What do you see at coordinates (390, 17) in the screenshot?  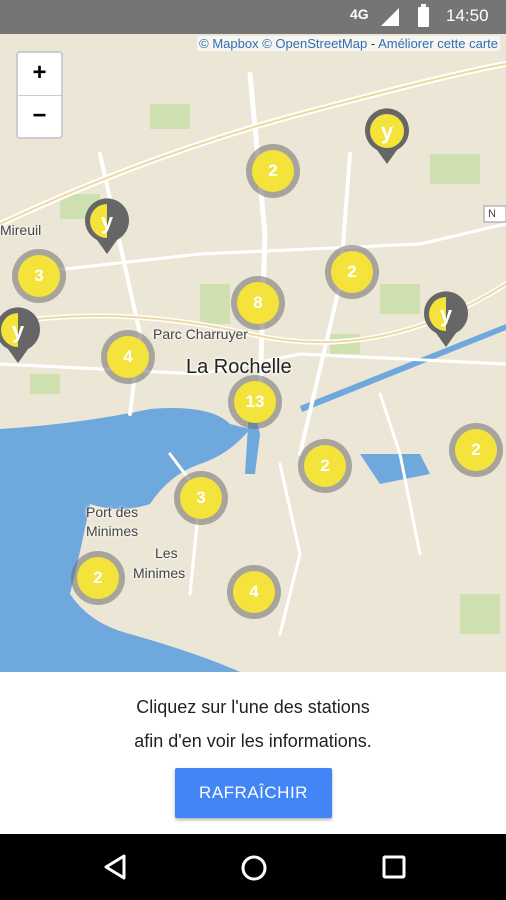 I see `signal-icon` at bounding box center [390, 17].